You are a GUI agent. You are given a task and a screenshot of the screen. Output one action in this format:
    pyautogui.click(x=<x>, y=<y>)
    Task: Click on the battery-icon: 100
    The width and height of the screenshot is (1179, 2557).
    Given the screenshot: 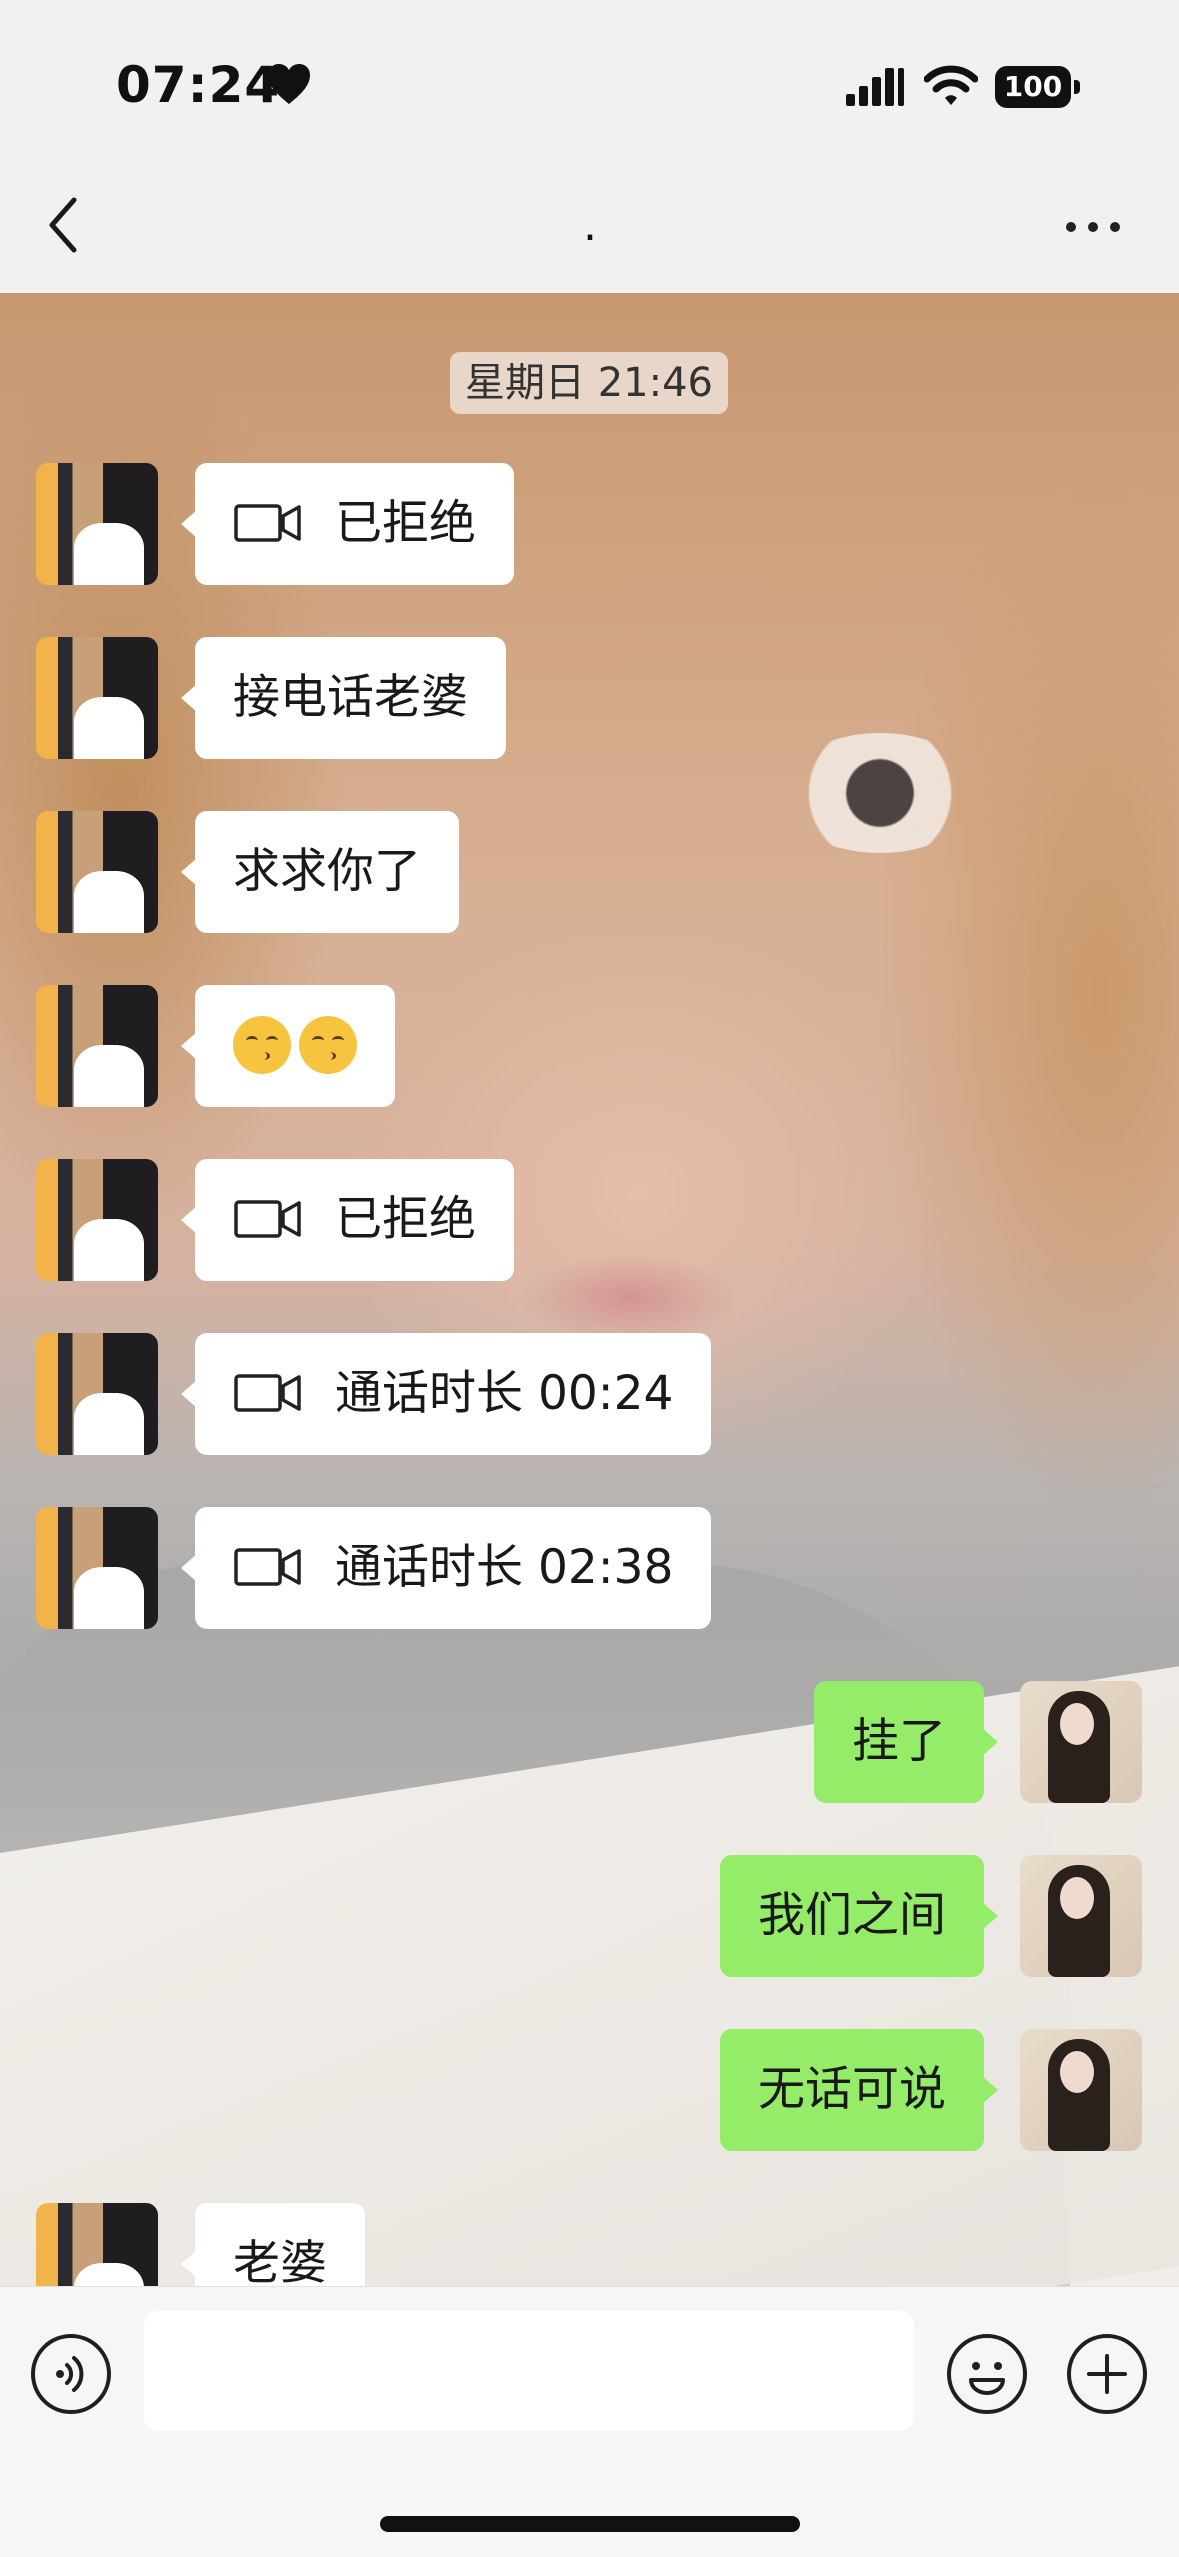 What is the action you would take?
    pyautogui.click(x=1038, y=87)
    